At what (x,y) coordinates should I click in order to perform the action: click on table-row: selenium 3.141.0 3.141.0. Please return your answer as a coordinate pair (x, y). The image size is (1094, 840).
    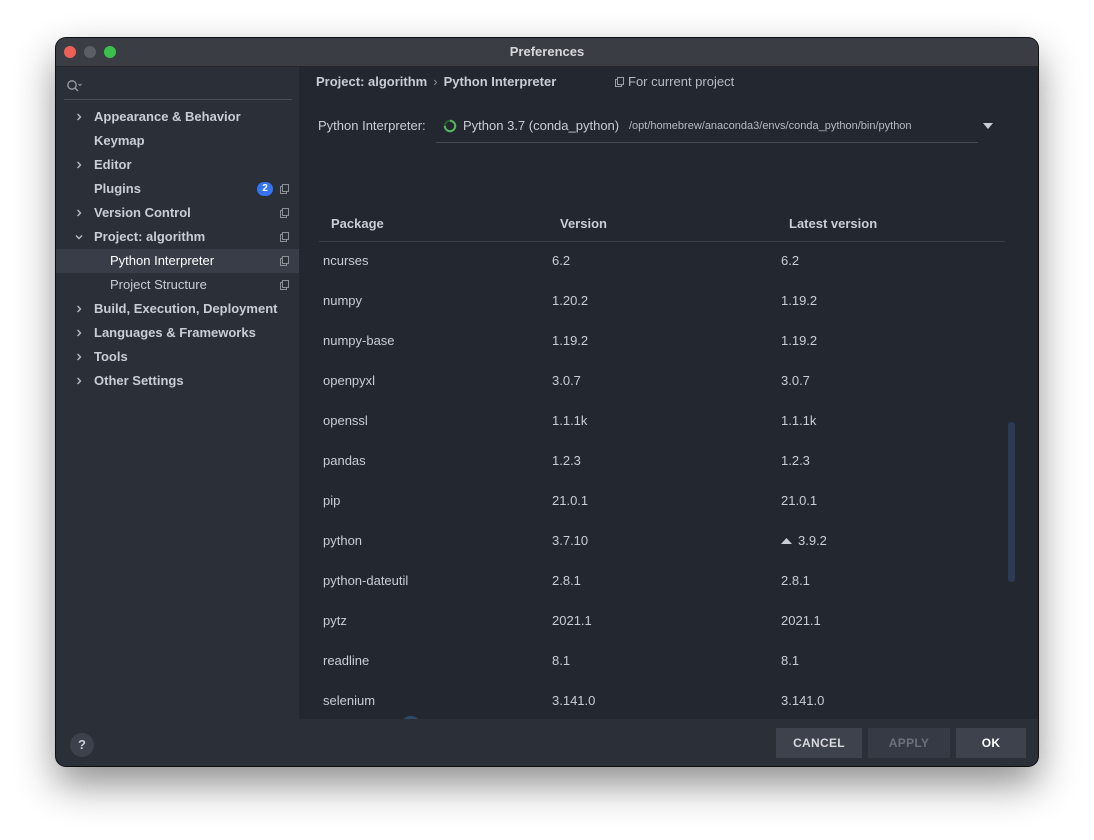
    Looking at the image, I should click on (662, 697).